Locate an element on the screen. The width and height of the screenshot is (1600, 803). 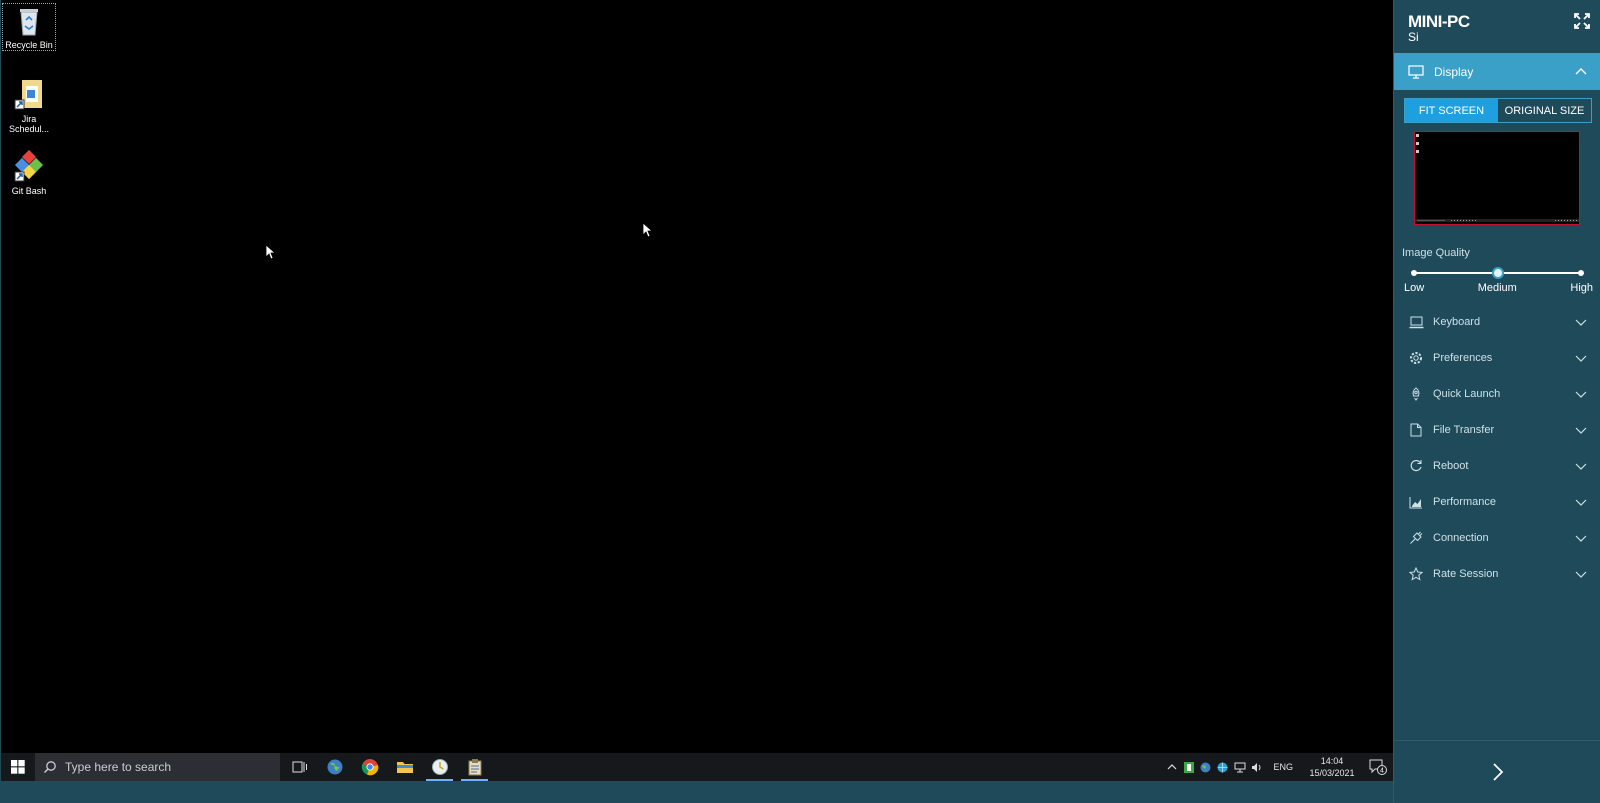
clipboard-icon is located at coordinates (474, 767).